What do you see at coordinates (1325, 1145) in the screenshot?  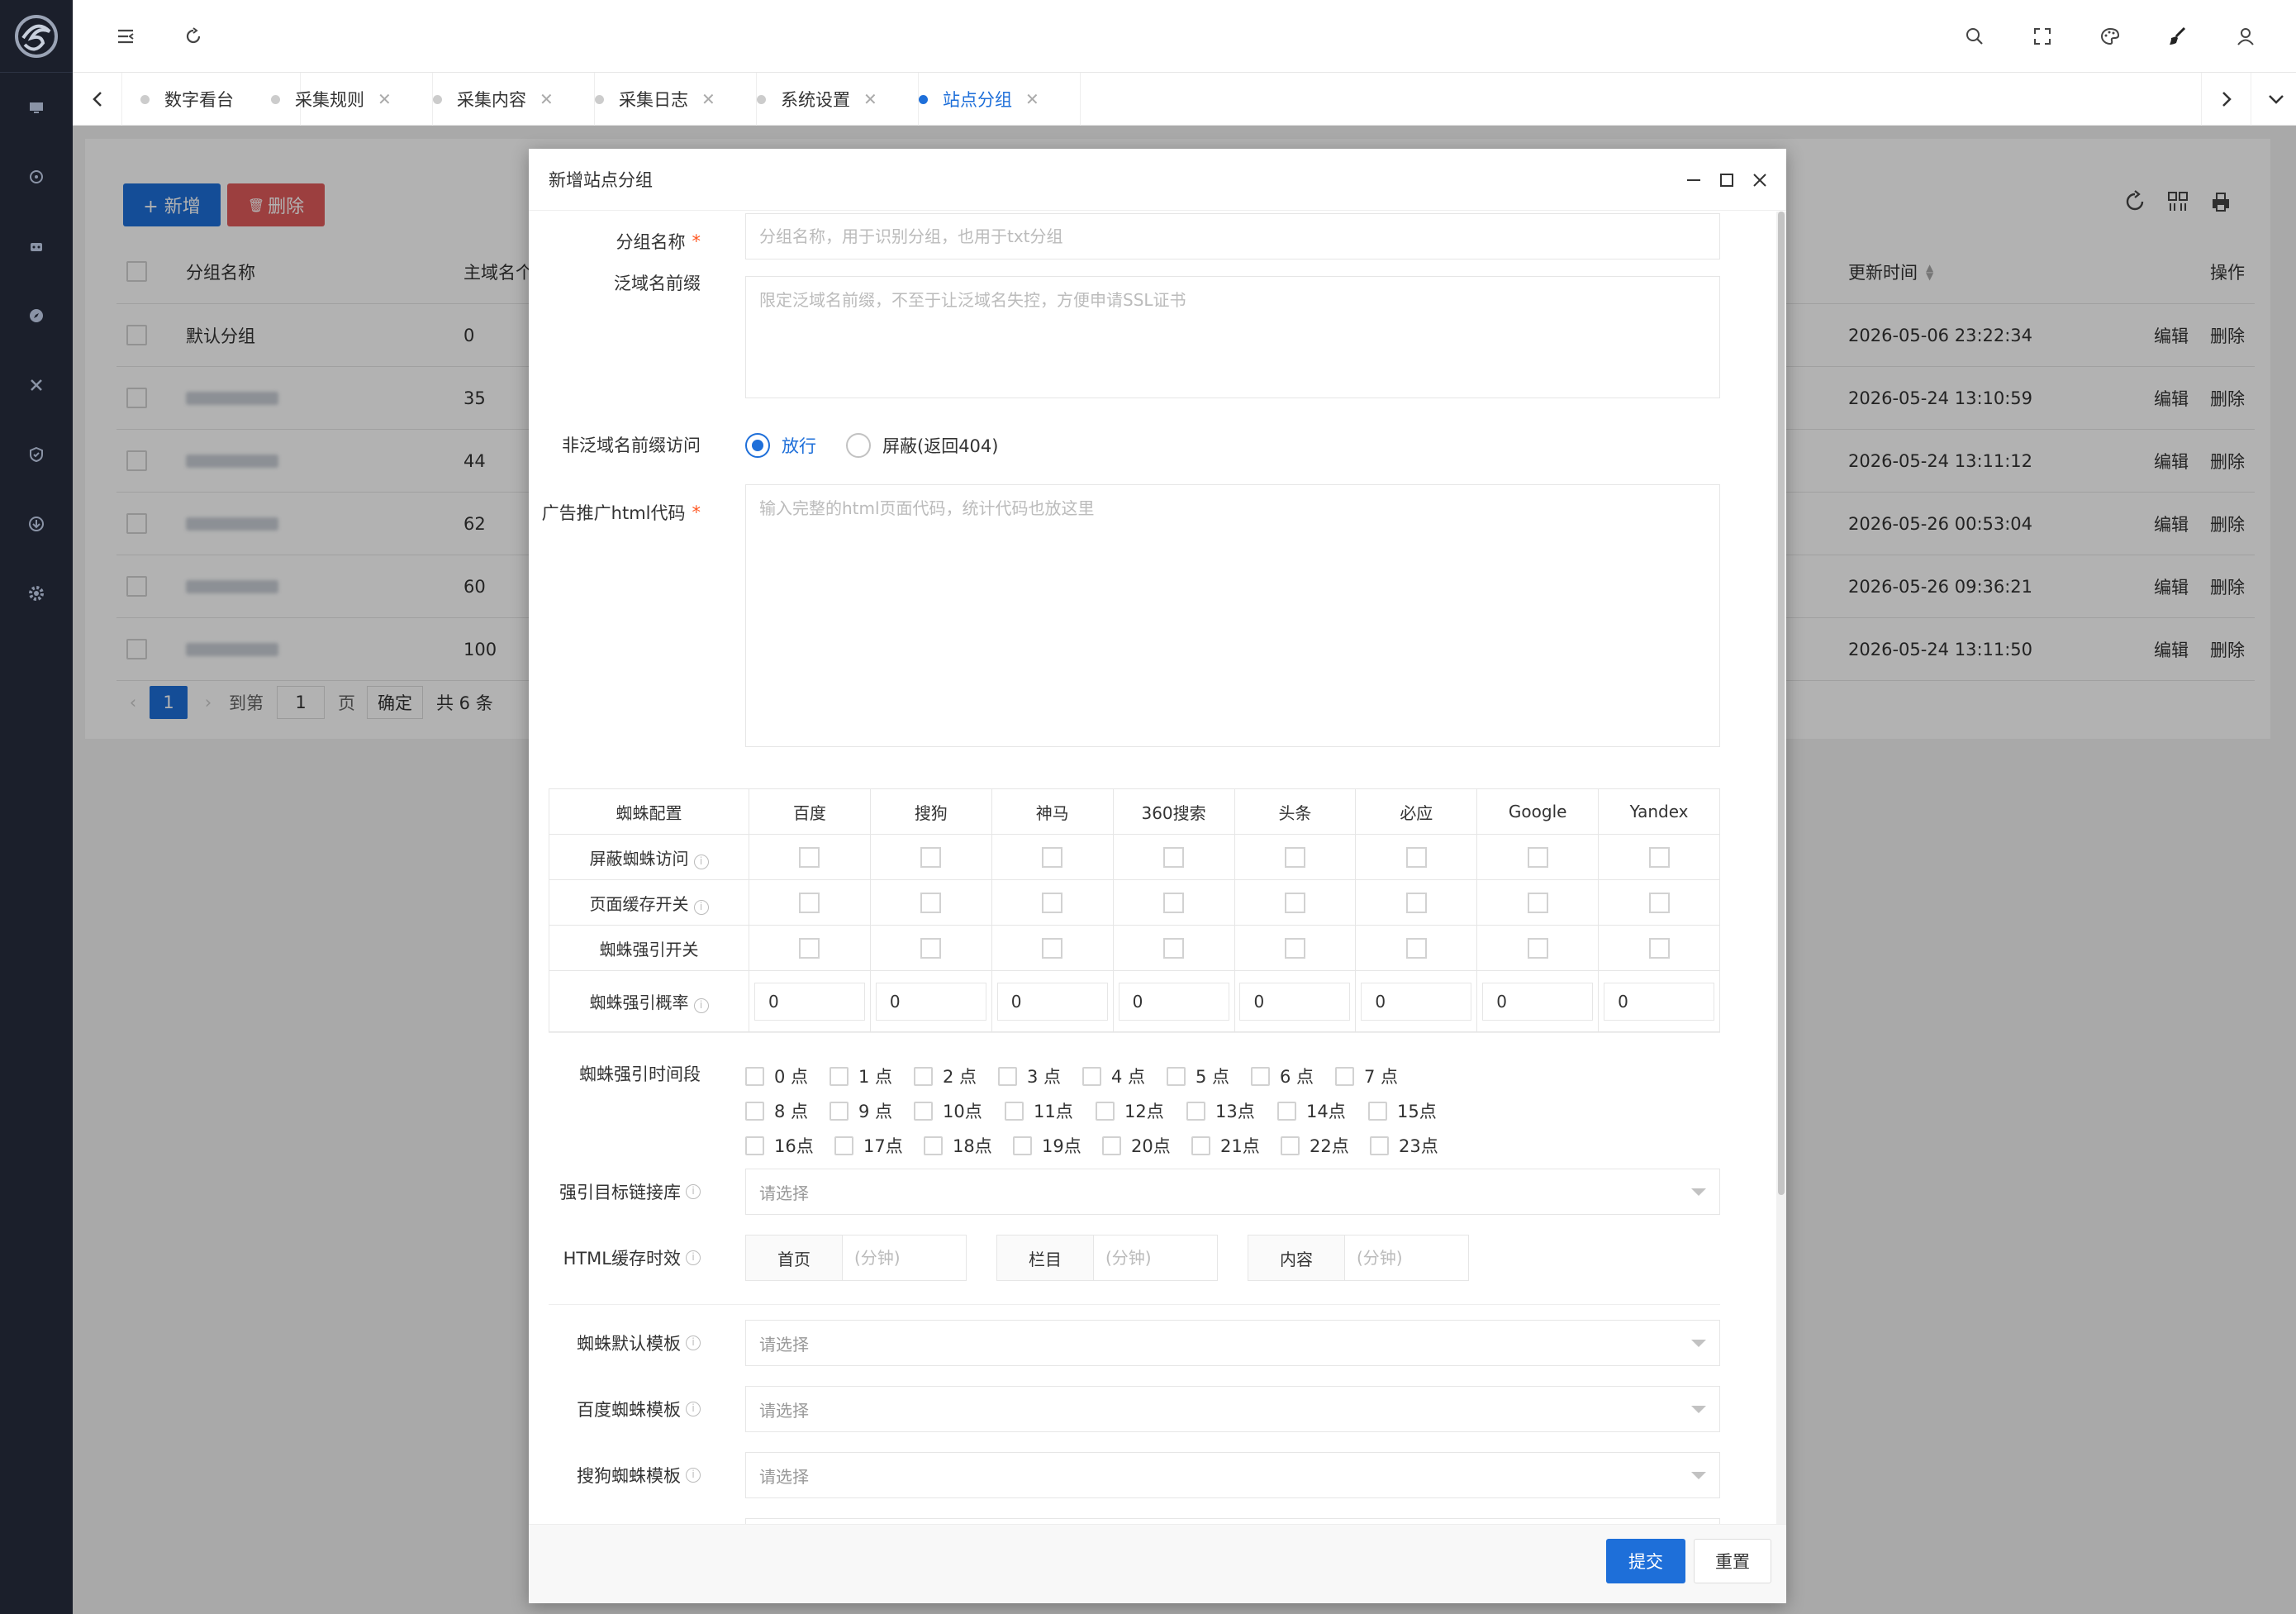 I see `hour-option: 22点` at bounding box center [1325, 1145].